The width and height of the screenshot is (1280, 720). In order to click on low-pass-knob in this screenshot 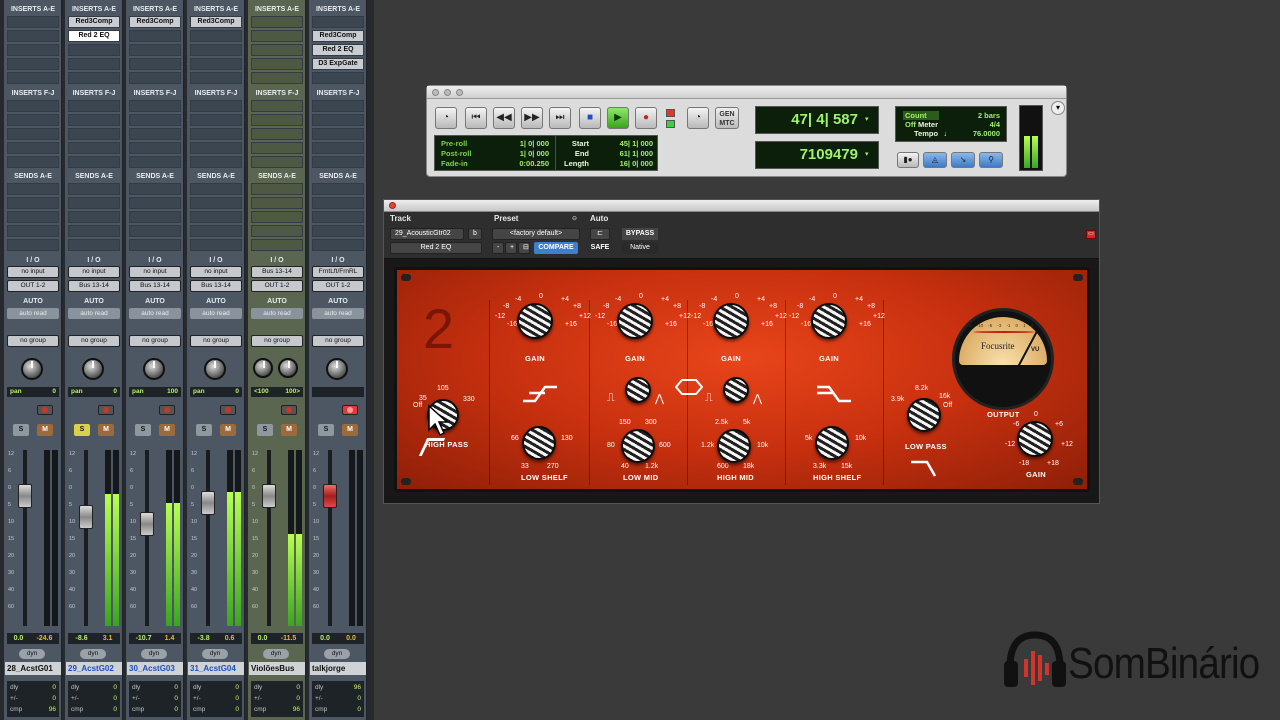, I will do `click(924, 415)`.